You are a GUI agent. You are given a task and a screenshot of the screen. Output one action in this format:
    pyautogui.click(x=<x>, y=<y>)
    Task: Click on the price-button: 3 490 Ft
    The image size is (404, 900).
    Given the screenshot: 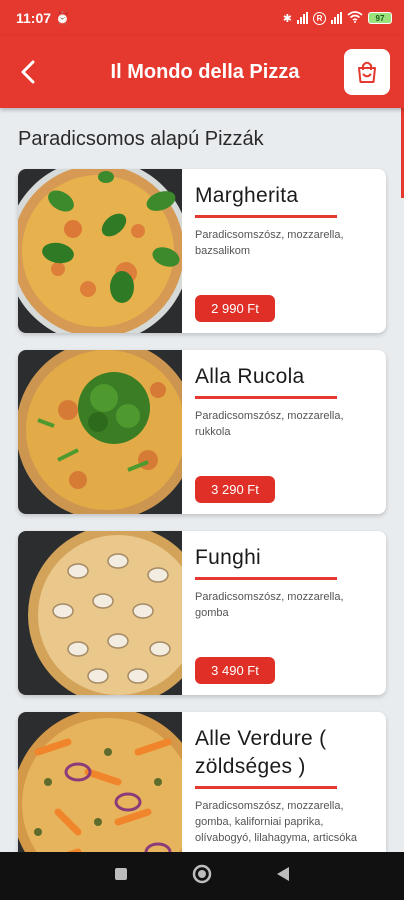 What is the action you would take?
    pyautogui.click(x=235, y=670)
    